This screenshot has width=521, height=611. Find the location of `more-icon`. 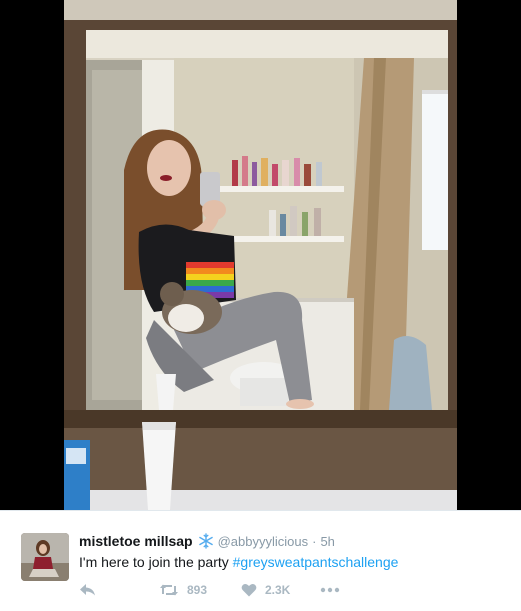

more-icon is located at coordinates (330, 590).